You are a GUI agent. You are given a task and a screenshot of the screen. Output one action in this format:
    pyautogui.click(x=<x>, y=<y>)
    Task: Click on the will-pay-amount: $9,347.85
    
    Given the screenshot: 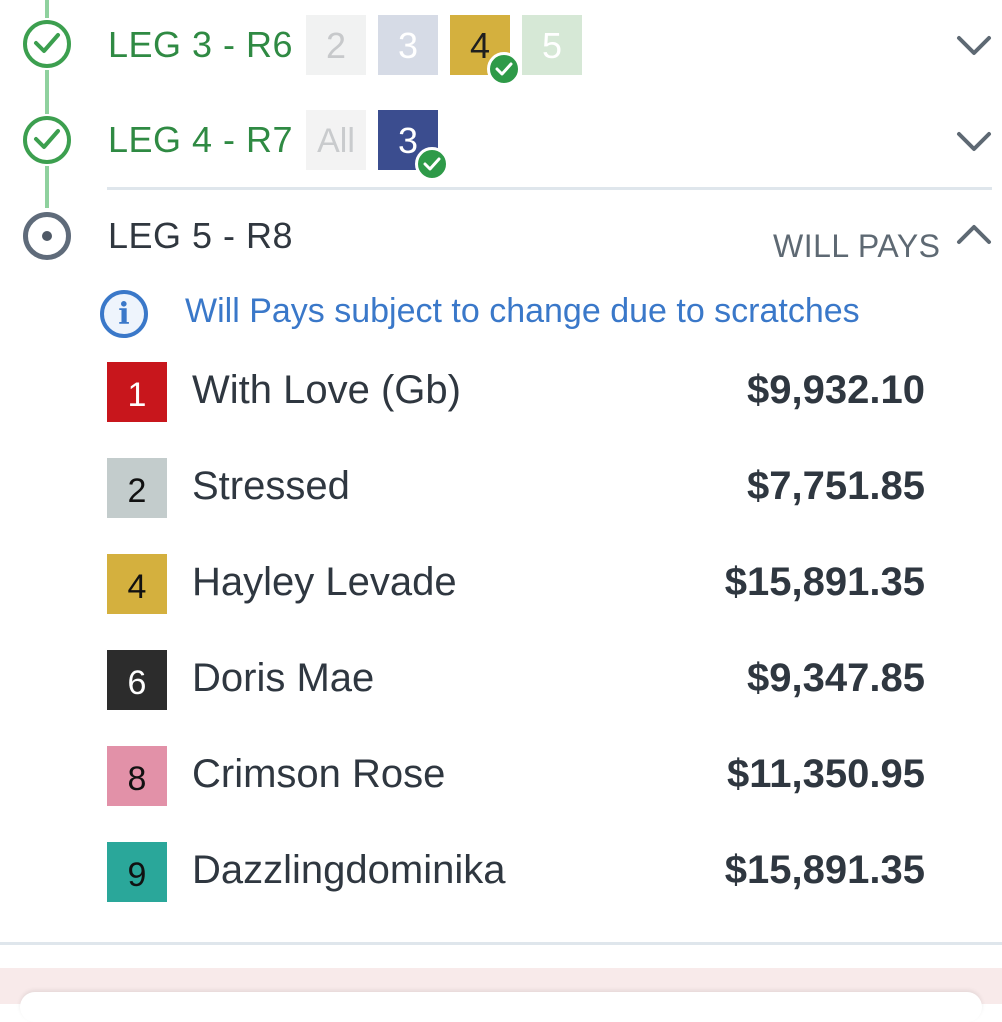 What is the action you would take?
    pyautogui.click(x=836, y=678)
    